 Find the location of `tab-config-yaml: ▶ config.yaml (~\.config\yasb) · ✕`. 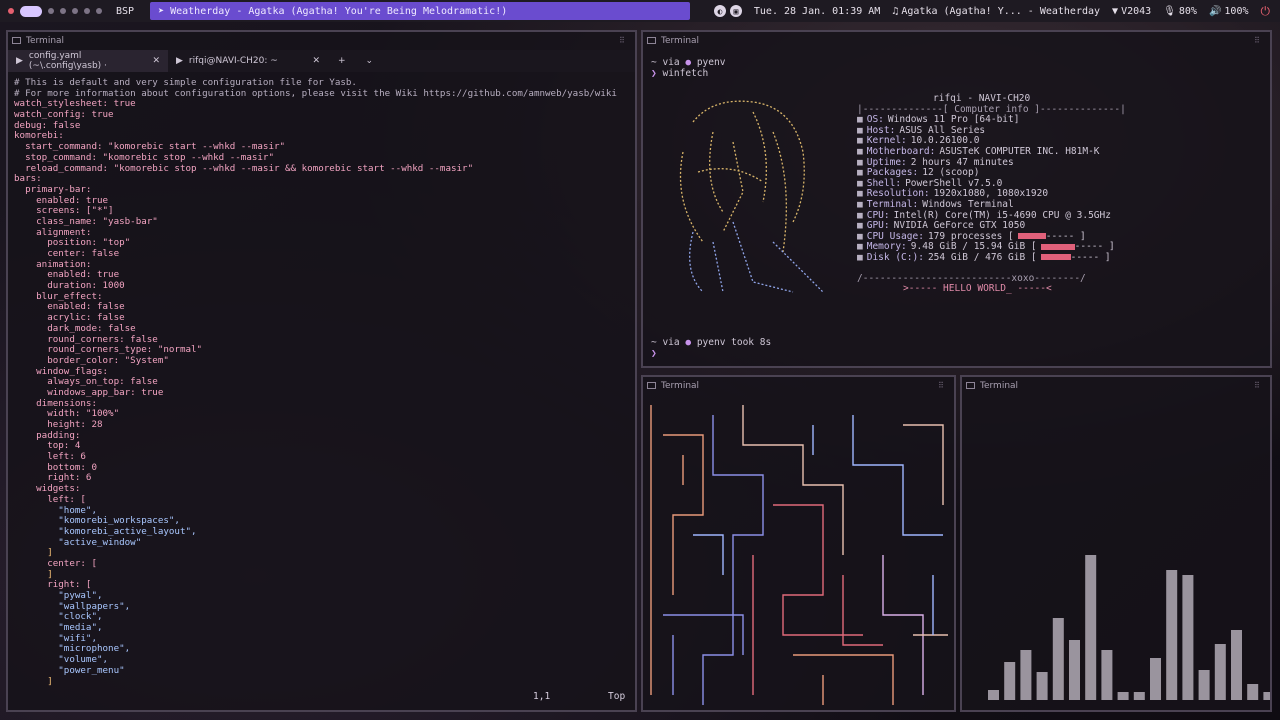

tab-config-yaml: ▶ config.yaml (~\.config\yasb) · ✕ is located at coordinates (88, 61).